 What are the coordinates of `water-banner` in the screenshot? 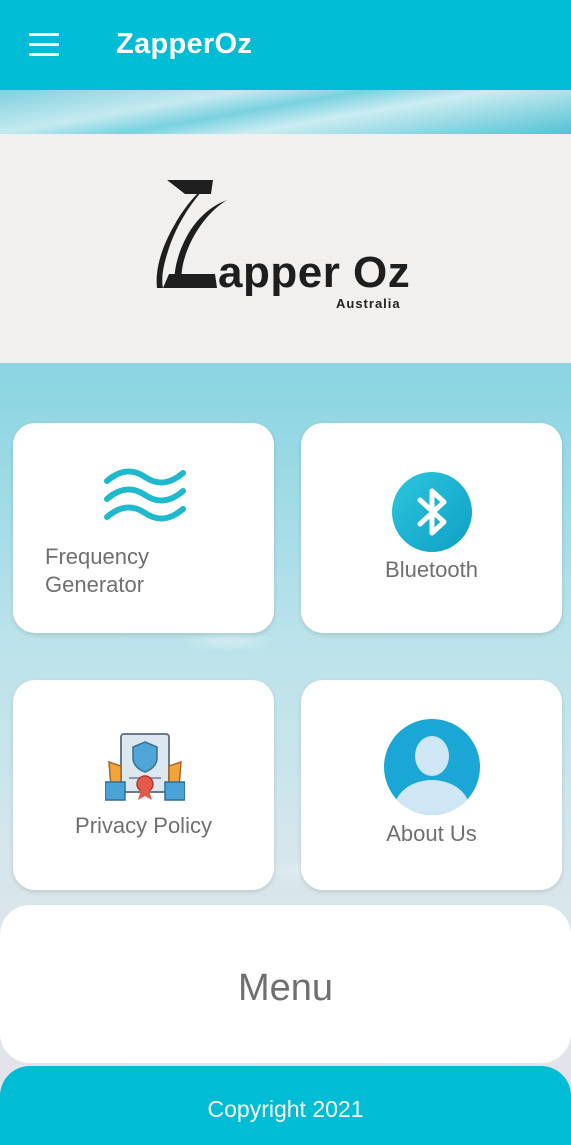 It's located at (285, 112).